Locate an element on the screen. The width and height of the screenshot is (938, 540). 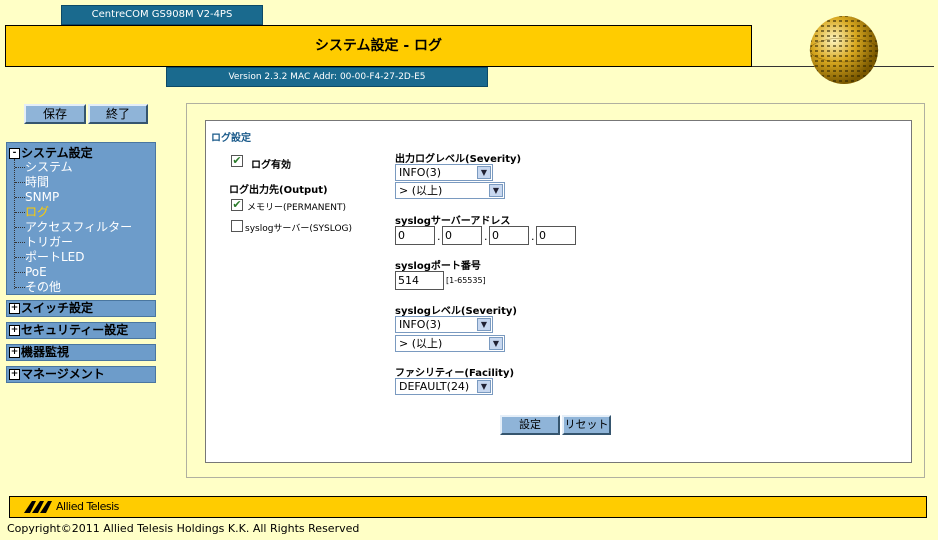
save-button: 保存 is located at coordinates (55, 114).